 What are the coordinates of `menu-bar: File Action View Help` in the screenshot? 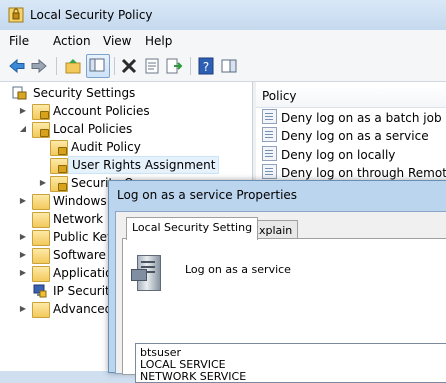 It's located at (223, 41).